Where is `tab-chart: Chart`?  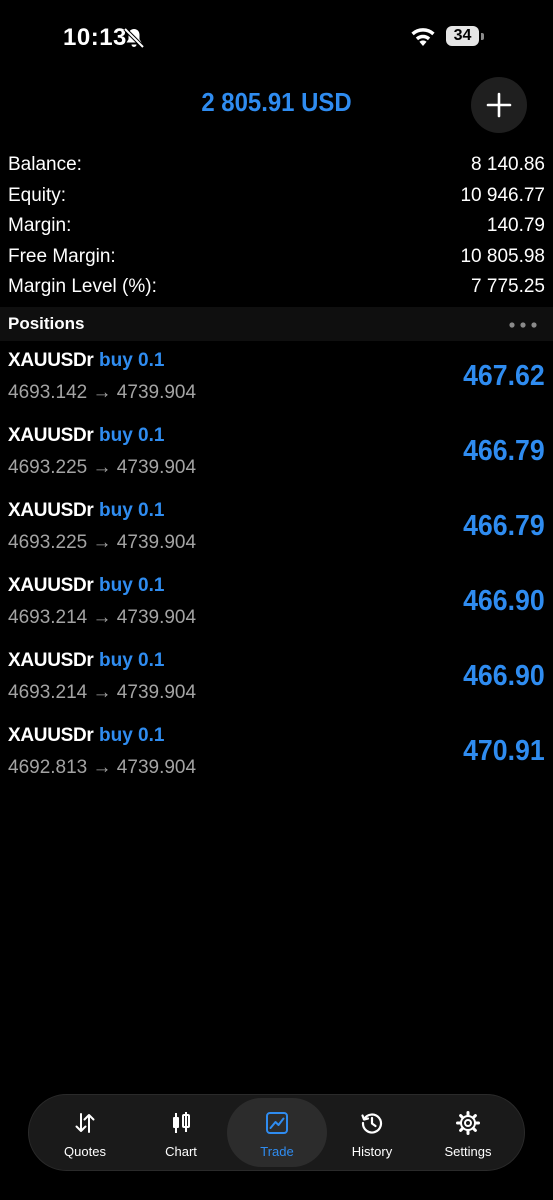 tab-chart: Chart is located at coordinates (181, 1132).